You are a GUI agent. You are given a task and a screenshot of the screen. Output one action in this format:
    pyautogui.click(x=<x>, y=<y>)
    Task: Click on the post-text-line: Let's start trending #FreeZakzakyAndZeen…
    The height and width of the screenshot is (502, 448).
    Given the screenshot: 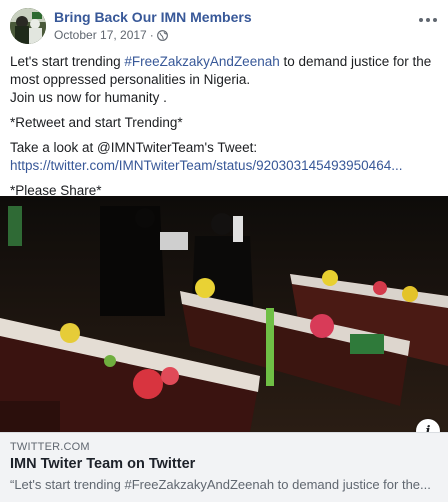 What is the action you would take?
    pyautogui.click(x=221, y=70)
    